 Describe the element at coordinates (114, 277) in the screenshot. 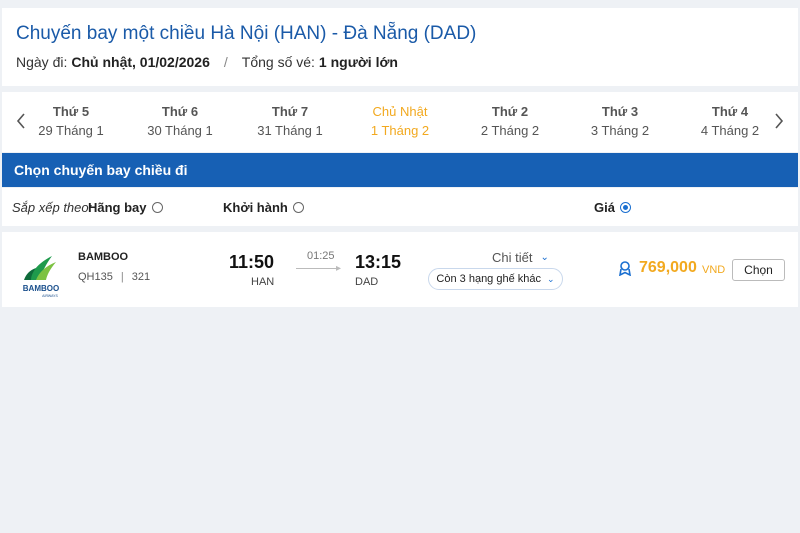

I see `flight-code: QH135 | 321` at that location.